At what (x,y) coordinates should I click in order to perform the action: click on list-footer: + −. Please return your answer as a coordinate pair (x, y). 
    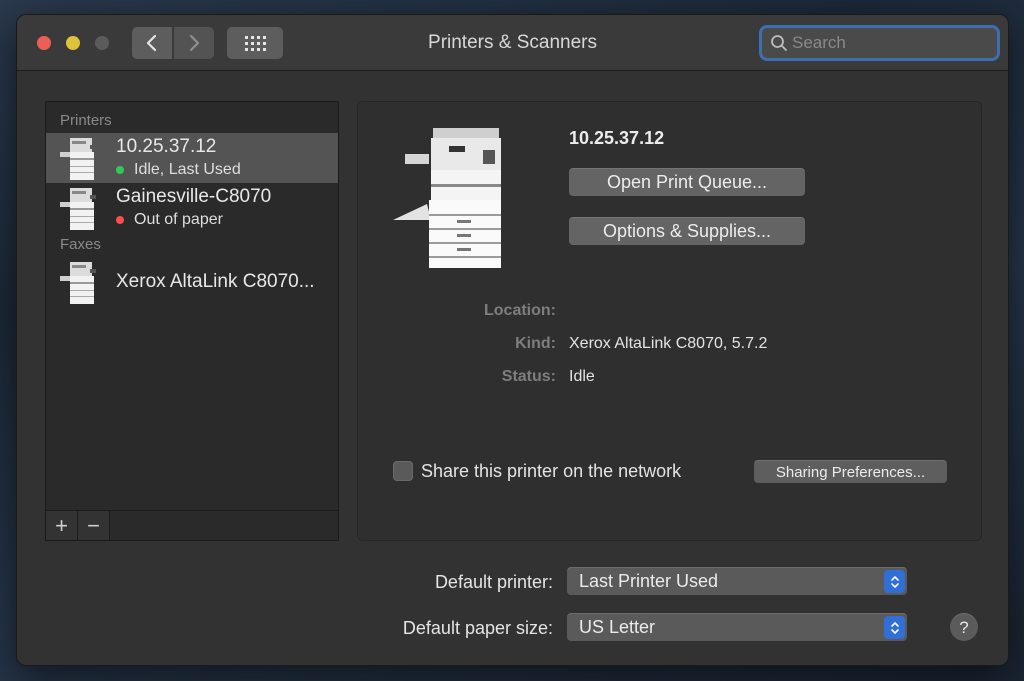
    Looking at the image, I should click on (192, 526).